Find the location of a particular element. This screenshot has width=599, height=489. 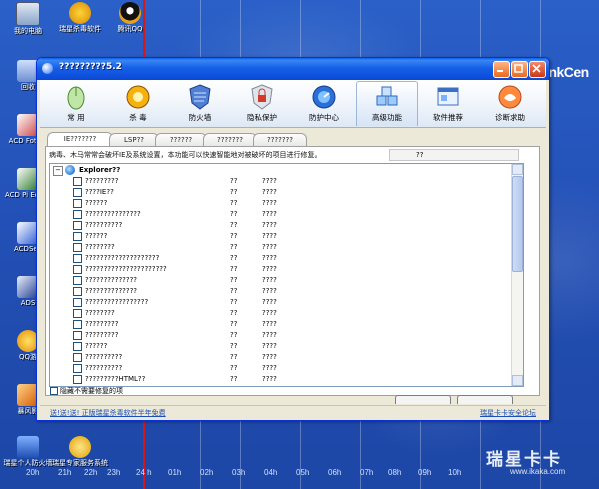

item-name: ????????????????? is located at coordinates (117, 302).